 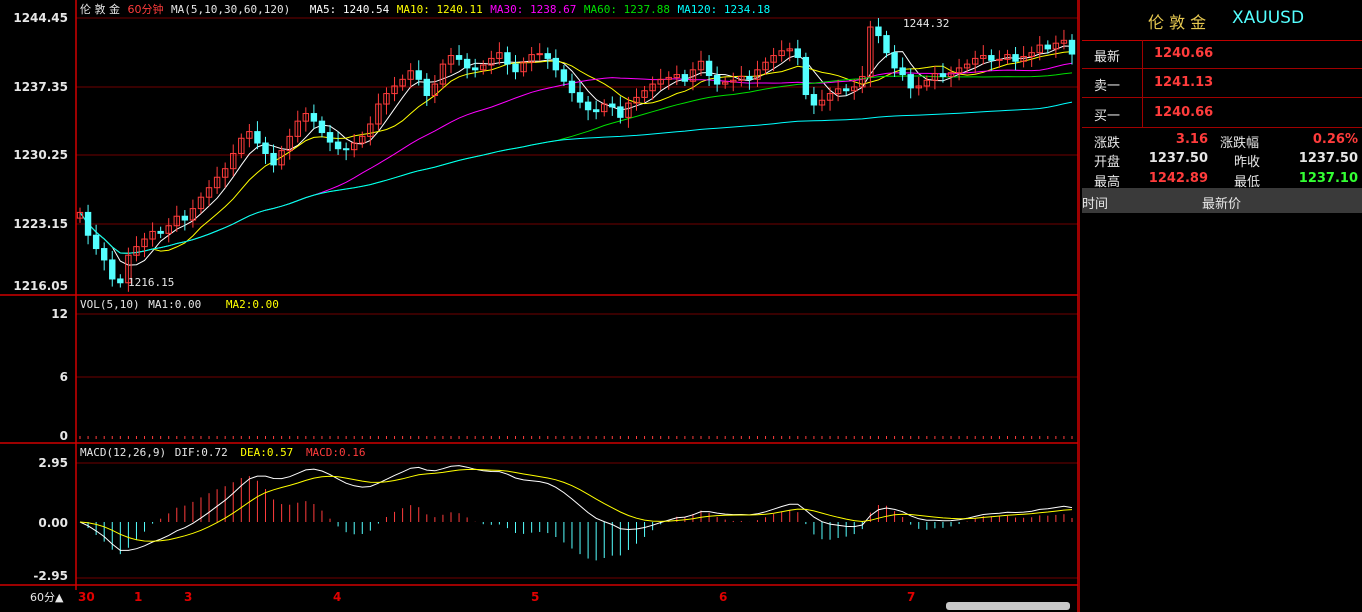 I want to click on macd-axis-label: 2.95, so click(x=53, y=463).